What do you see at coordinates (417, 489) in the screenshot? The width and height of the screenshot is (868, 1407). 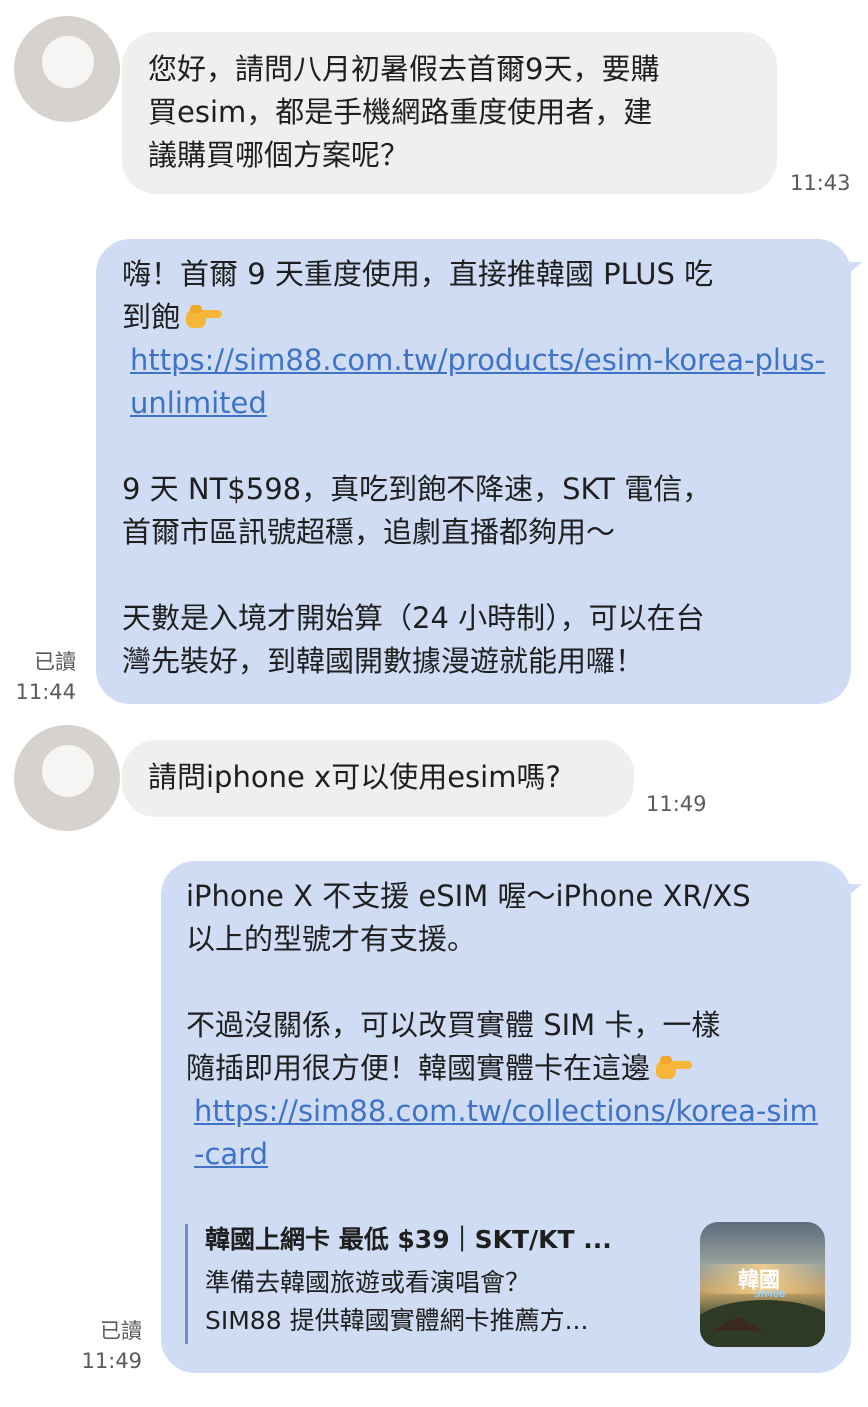 I see `message-line: 9 天 NT$598，真吃到飽不降速，SKT 電信，` at bounding box center [417, 489].